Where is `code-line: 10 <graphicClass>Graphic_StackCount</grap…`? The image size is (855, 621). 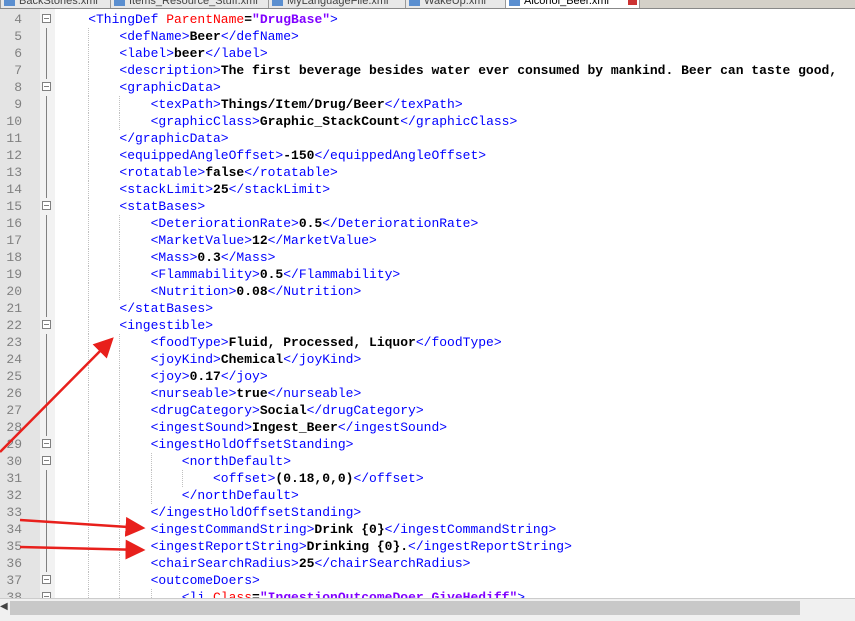
code-line: 10 <graphicClass>Graphic_StackCount</grap… is located at coordinates (427, 121).